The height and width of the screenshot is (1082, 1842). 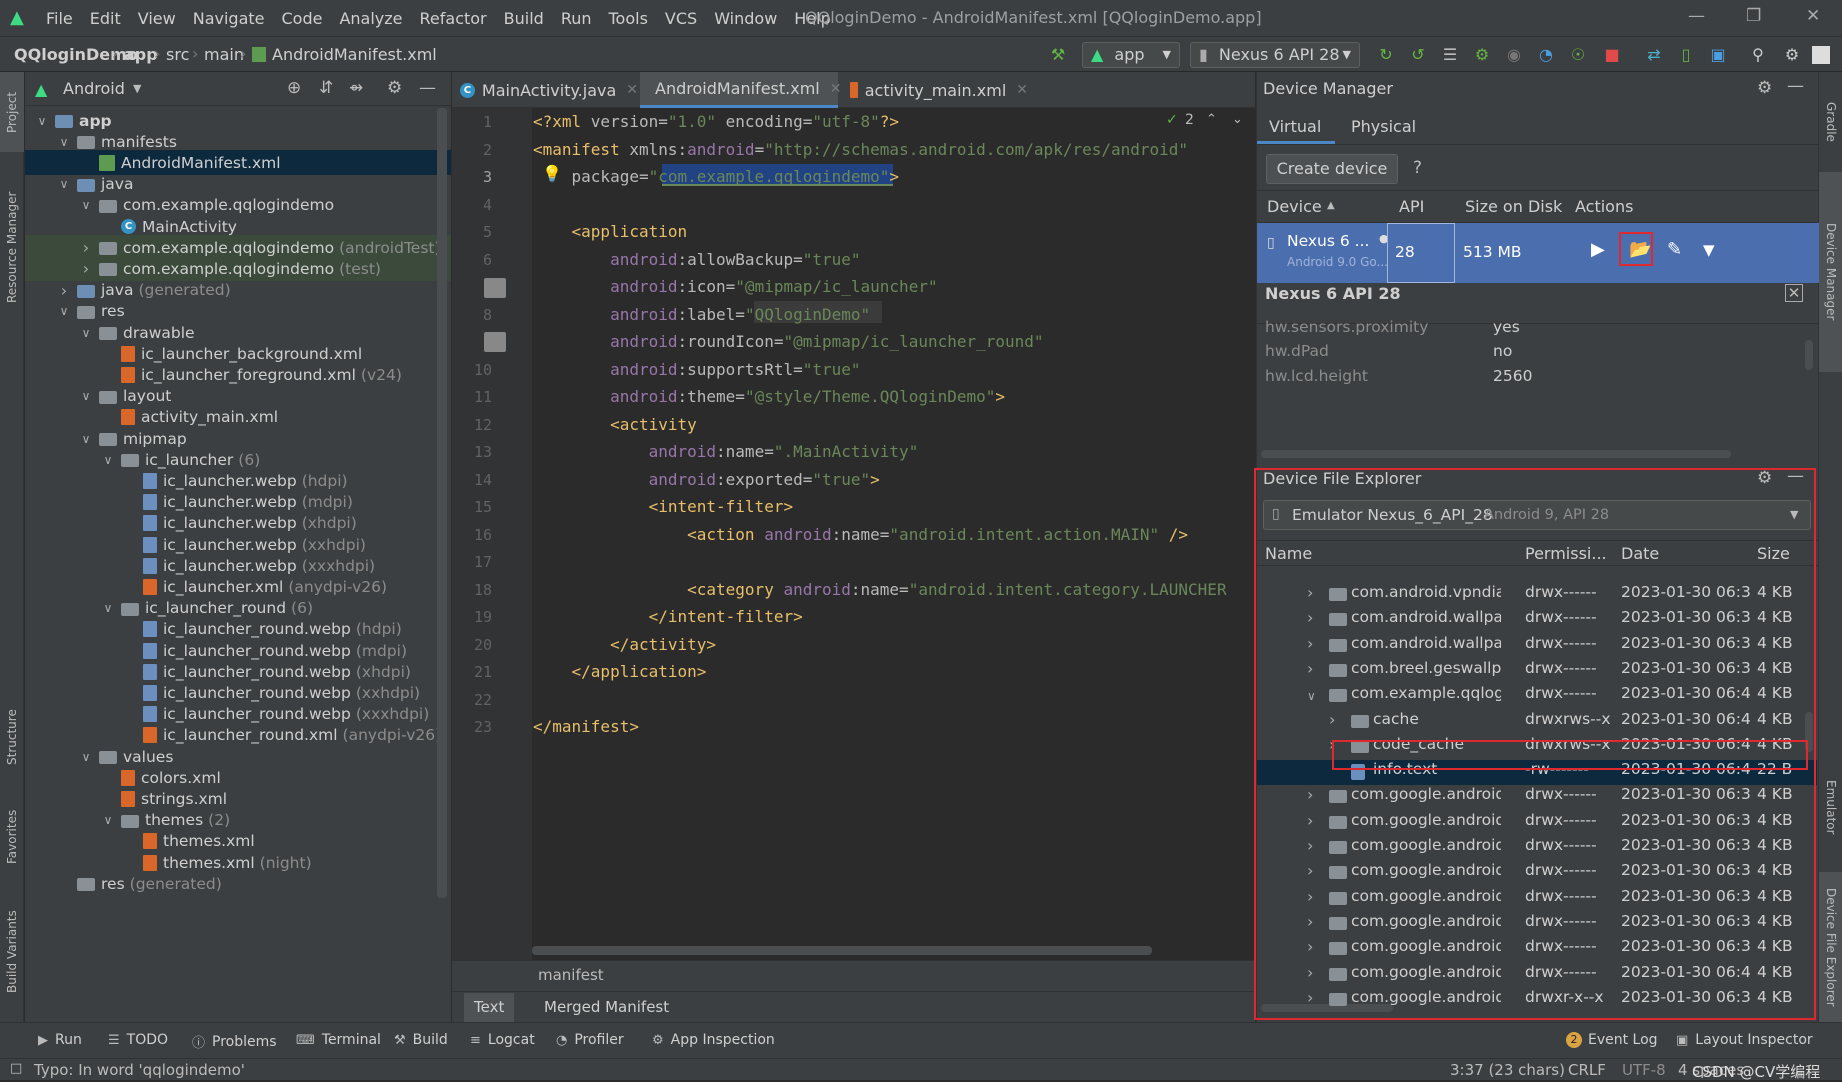 I want to click on edit-pencil-icon: ✎, so click(x=1674, y=249).